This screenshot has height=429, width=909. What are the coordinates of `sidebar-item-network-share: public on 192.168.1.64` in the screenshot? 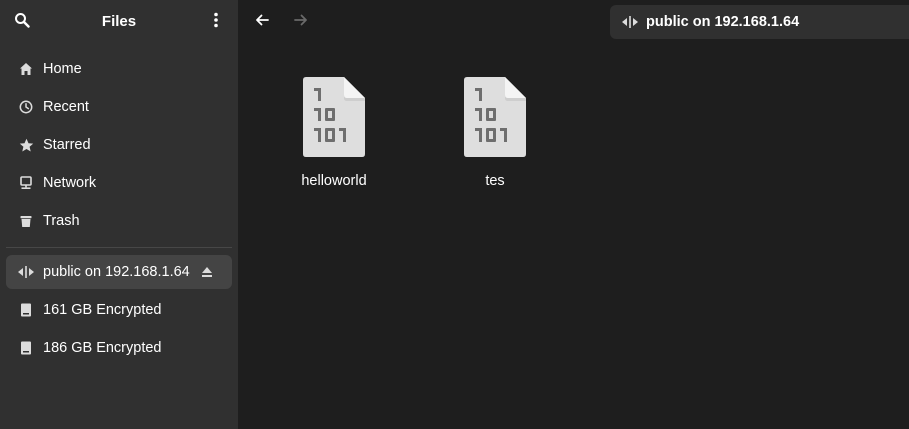 It's located at (119, 272).